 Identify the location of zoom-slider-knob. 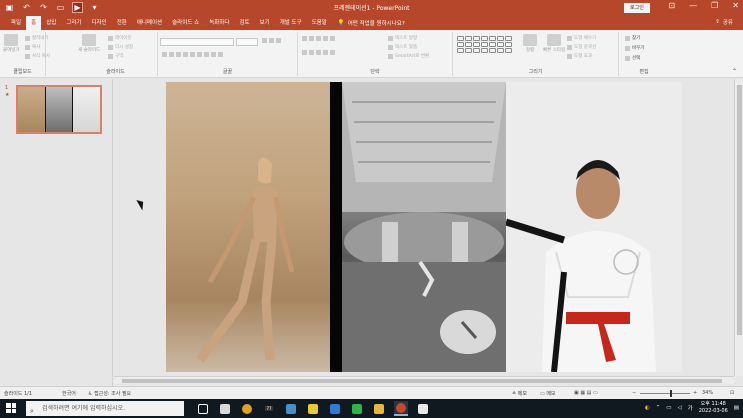
(671, 393).